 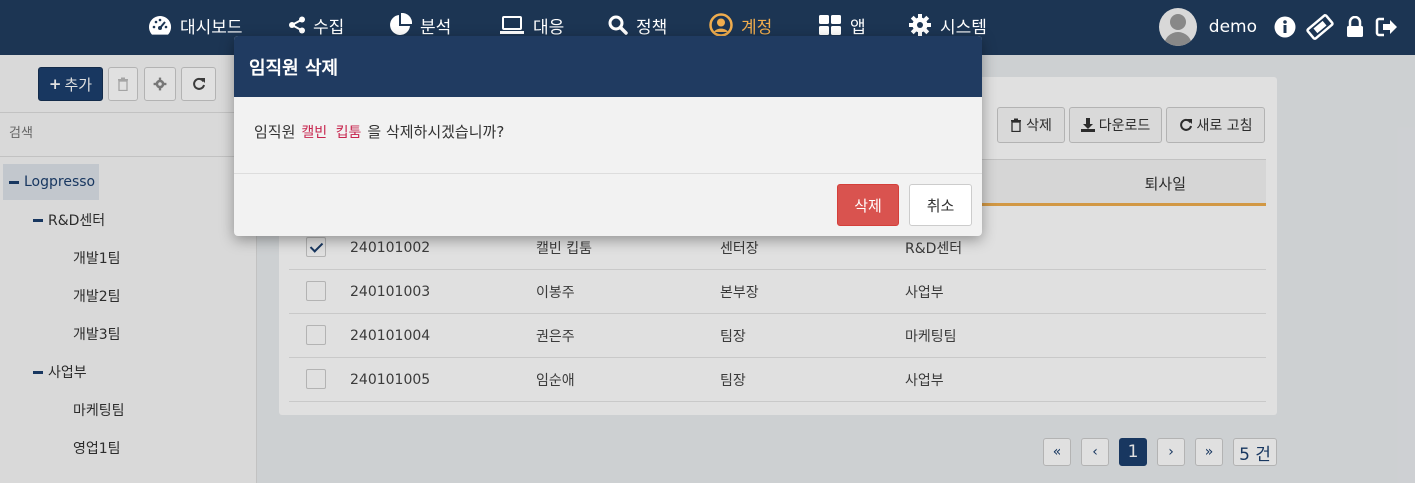 I want to click on info-icon, so click(x=1285, y=27).